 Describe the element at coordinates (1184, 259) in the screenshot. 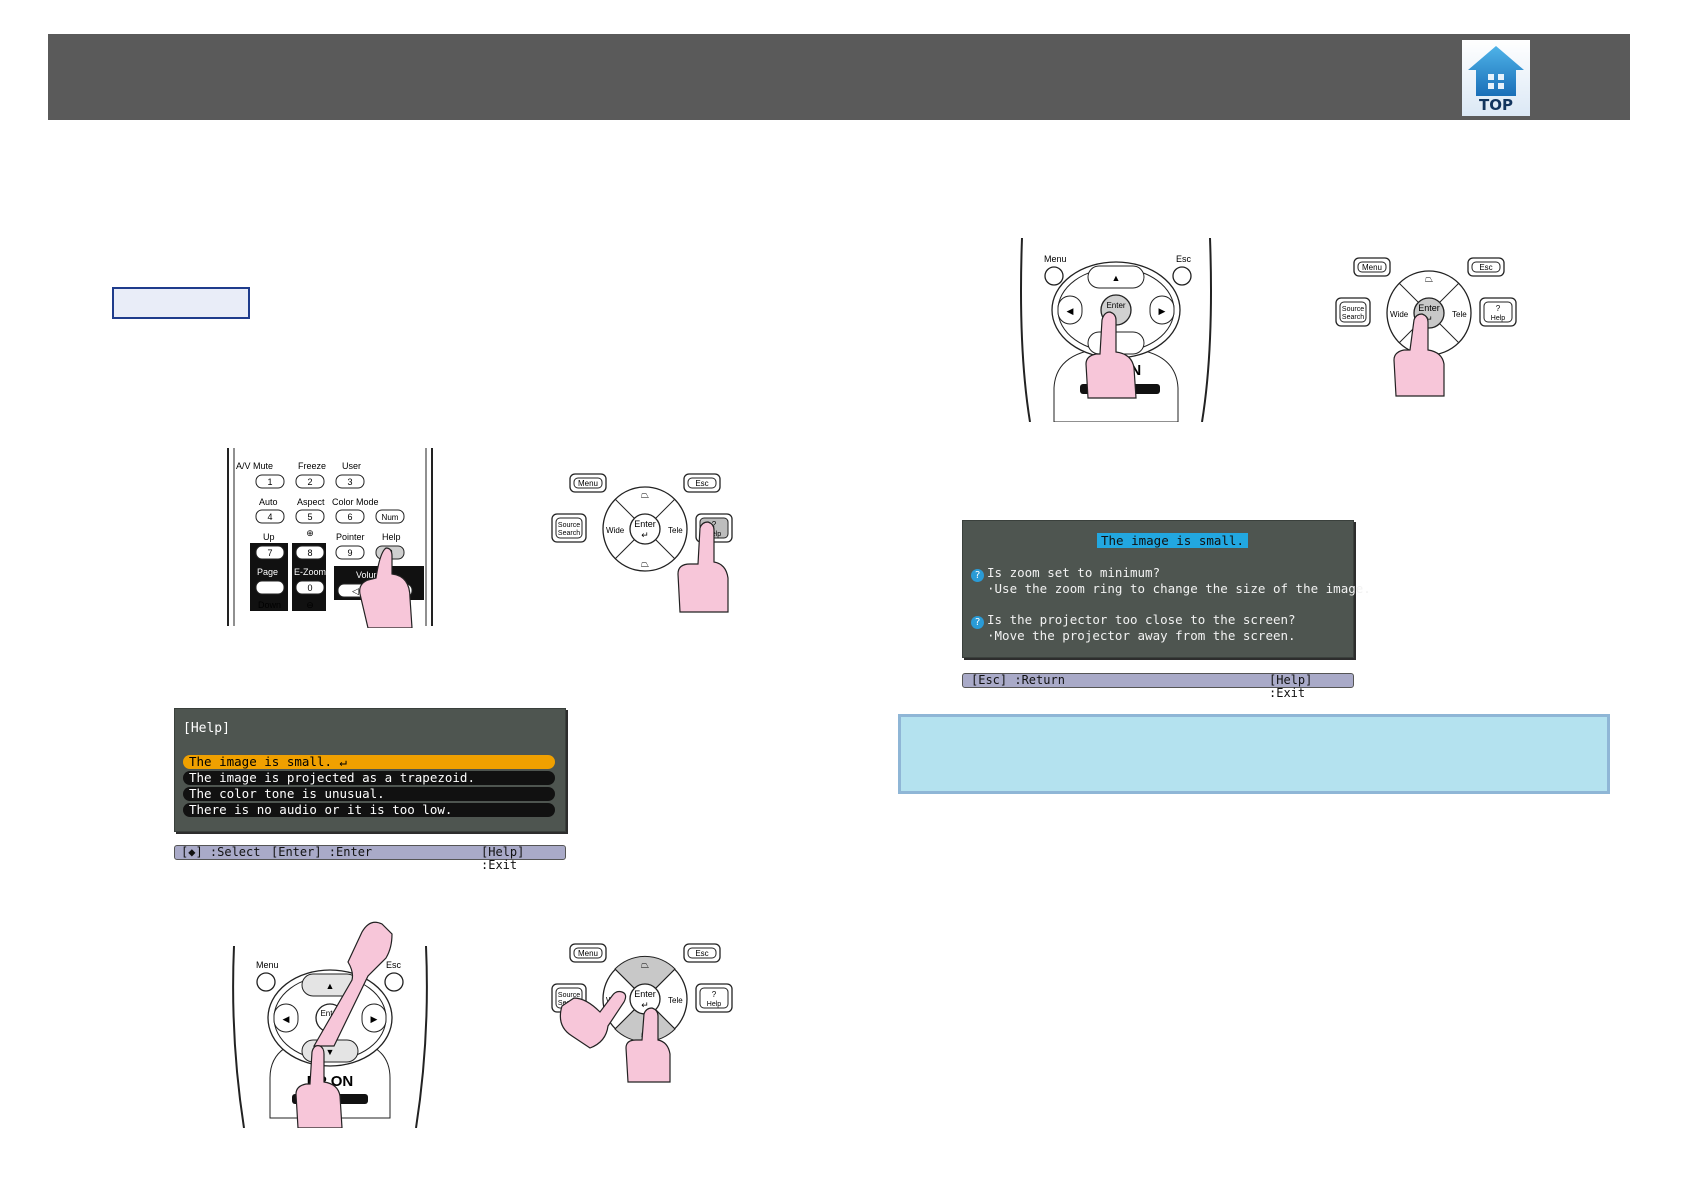

I see `label-esc: Esc` at that location.